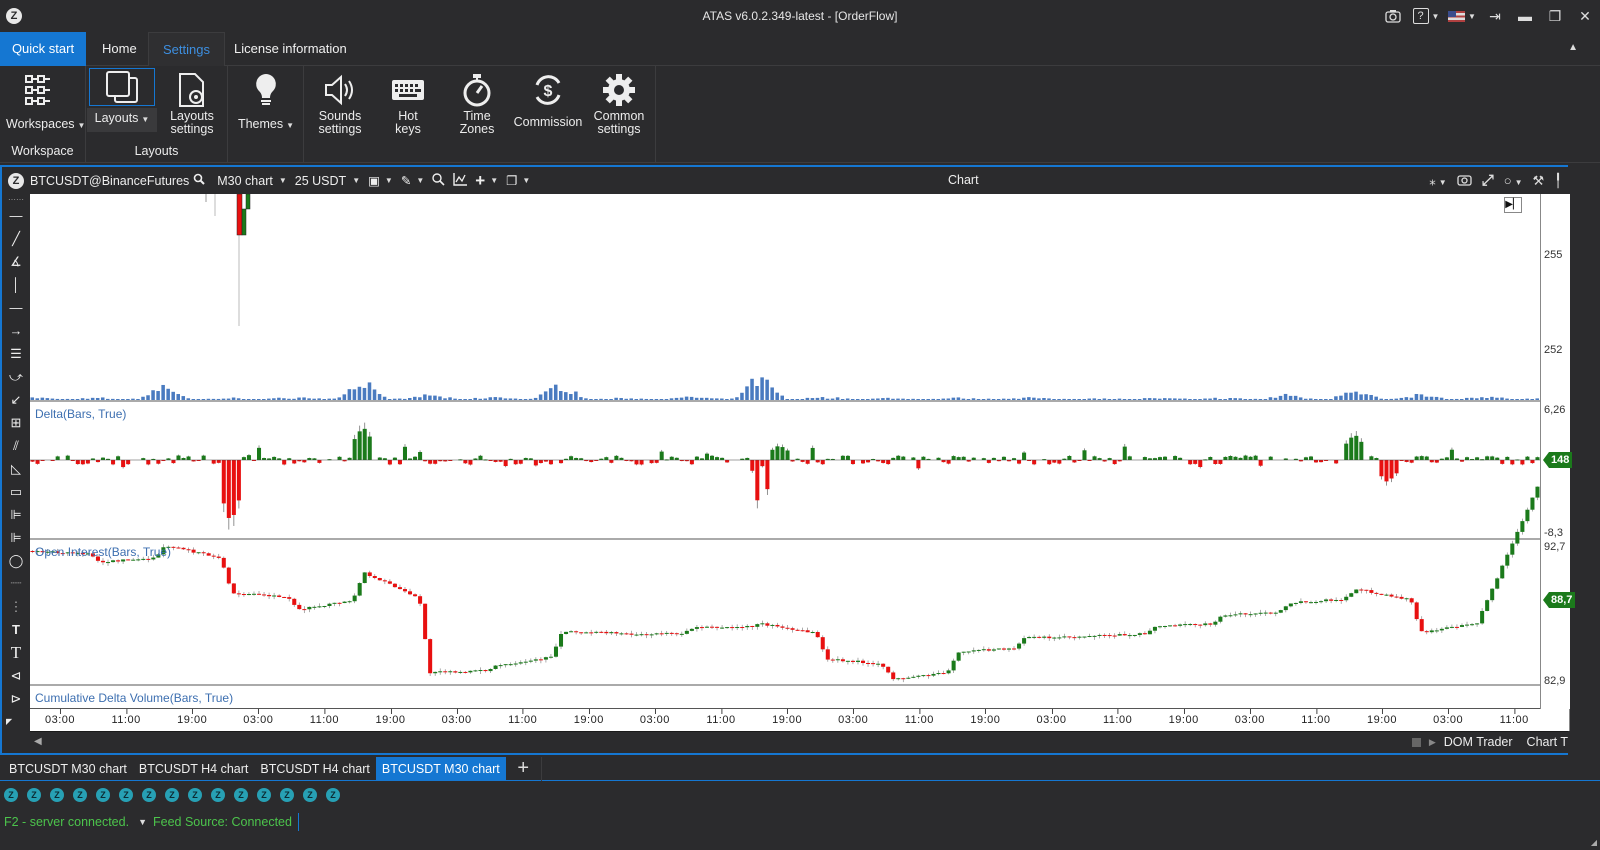 This screenshot has height=850, width=1600. Describe the element at coordinates (16, 399) in the screenshot. I see `pitchfork-tool-icon: ↙` at that location.